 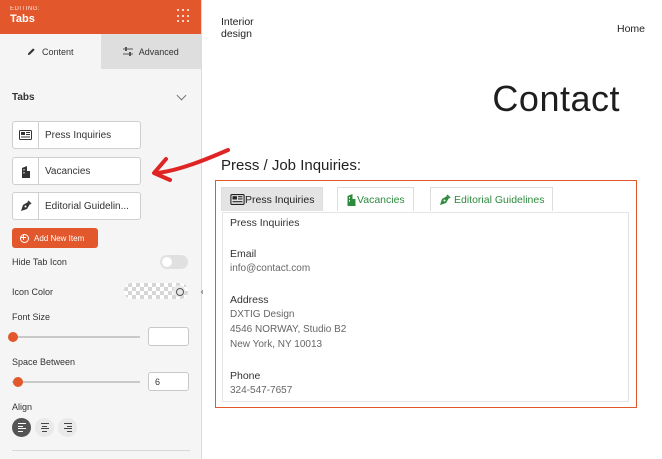 I want to click on align-left-button, so click(x=21, y=427).